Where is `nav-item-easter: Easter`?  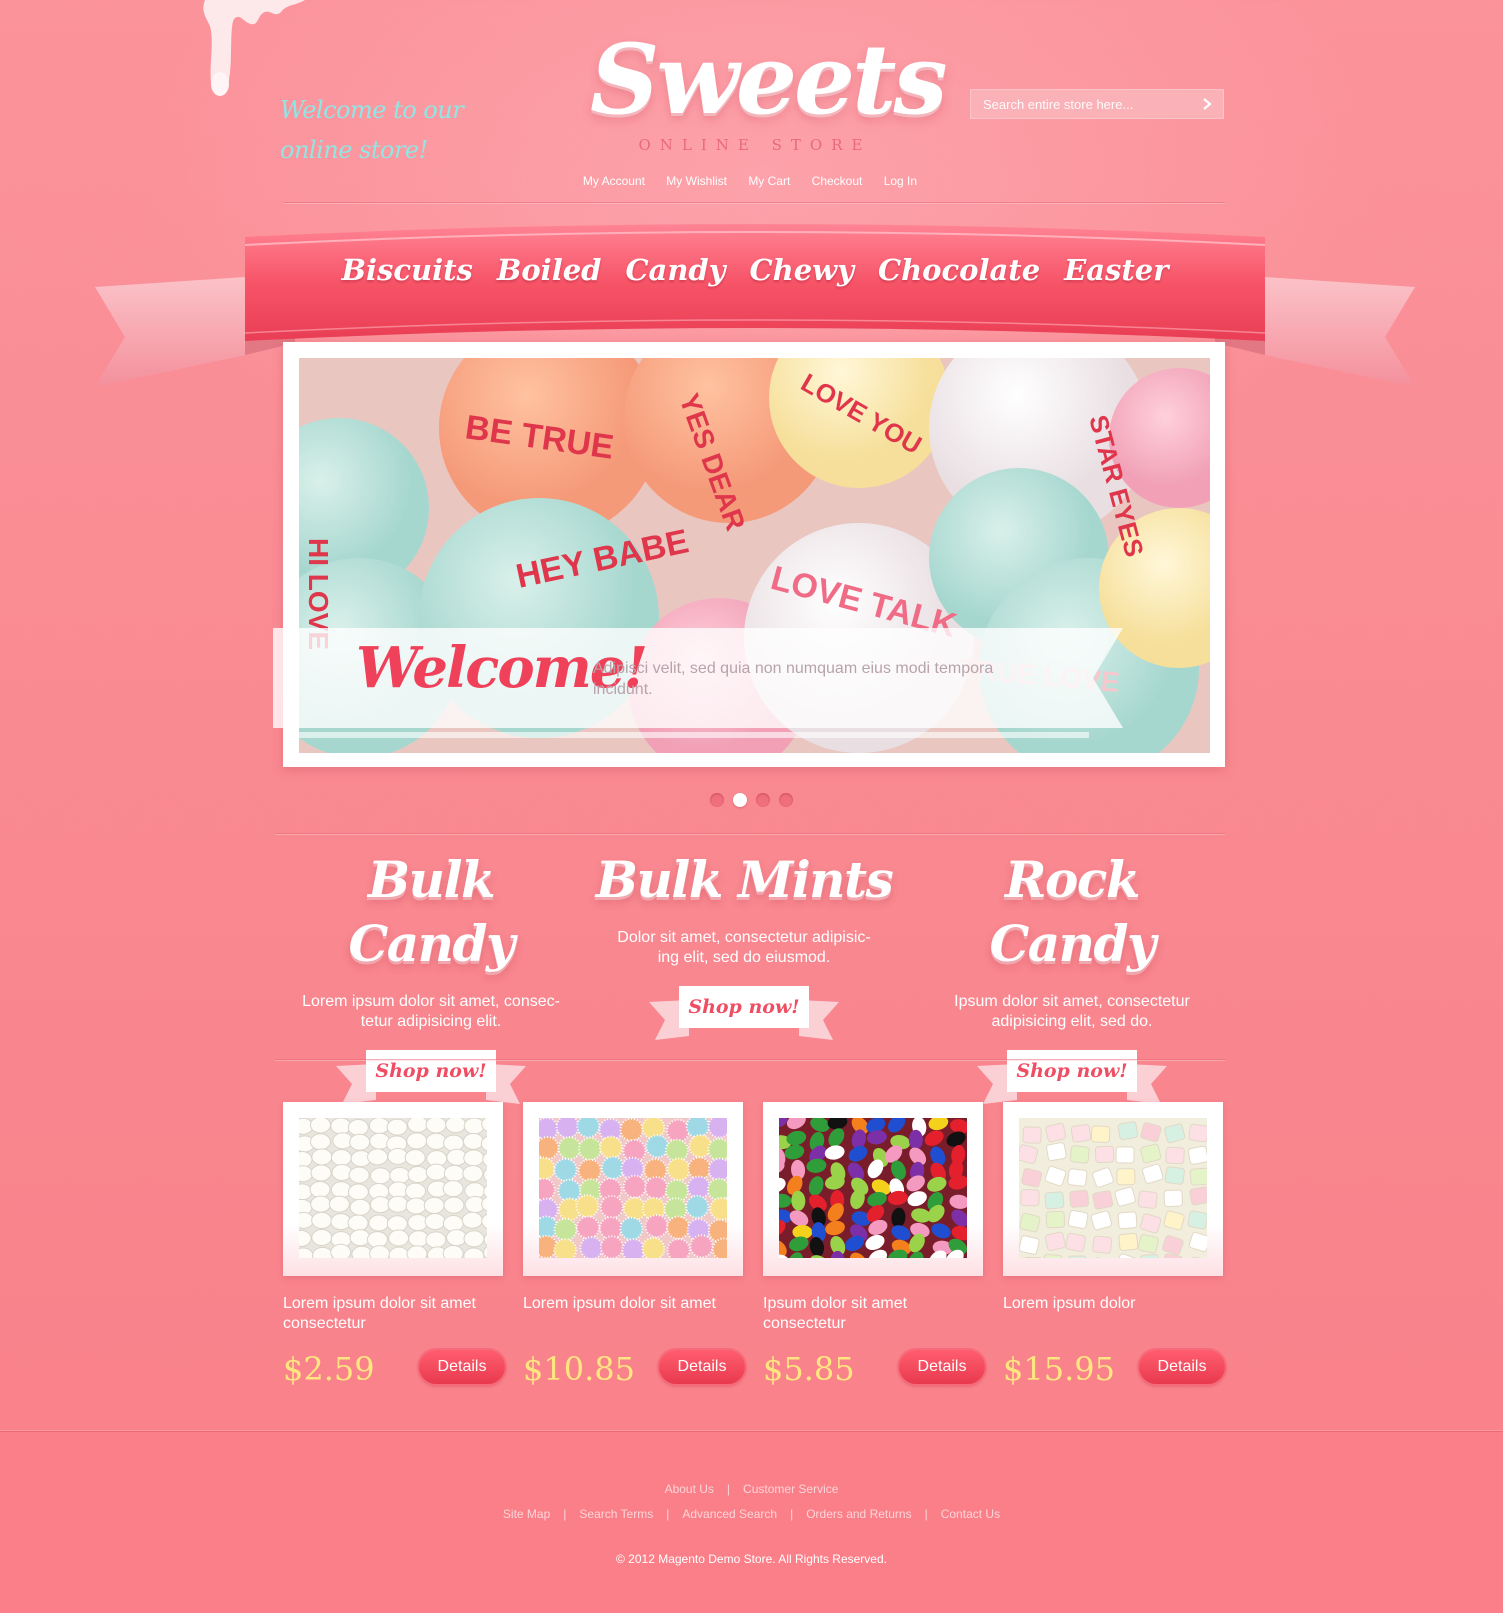
nav-item-easter: Easter is located at coordinates (1116, 270).